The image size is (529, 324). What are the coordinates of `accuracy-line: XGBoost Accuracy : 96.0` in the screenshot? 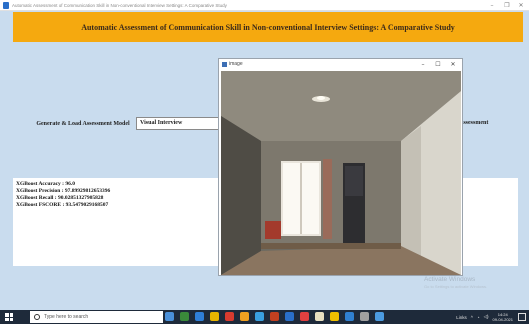 It's located at (45, 184).